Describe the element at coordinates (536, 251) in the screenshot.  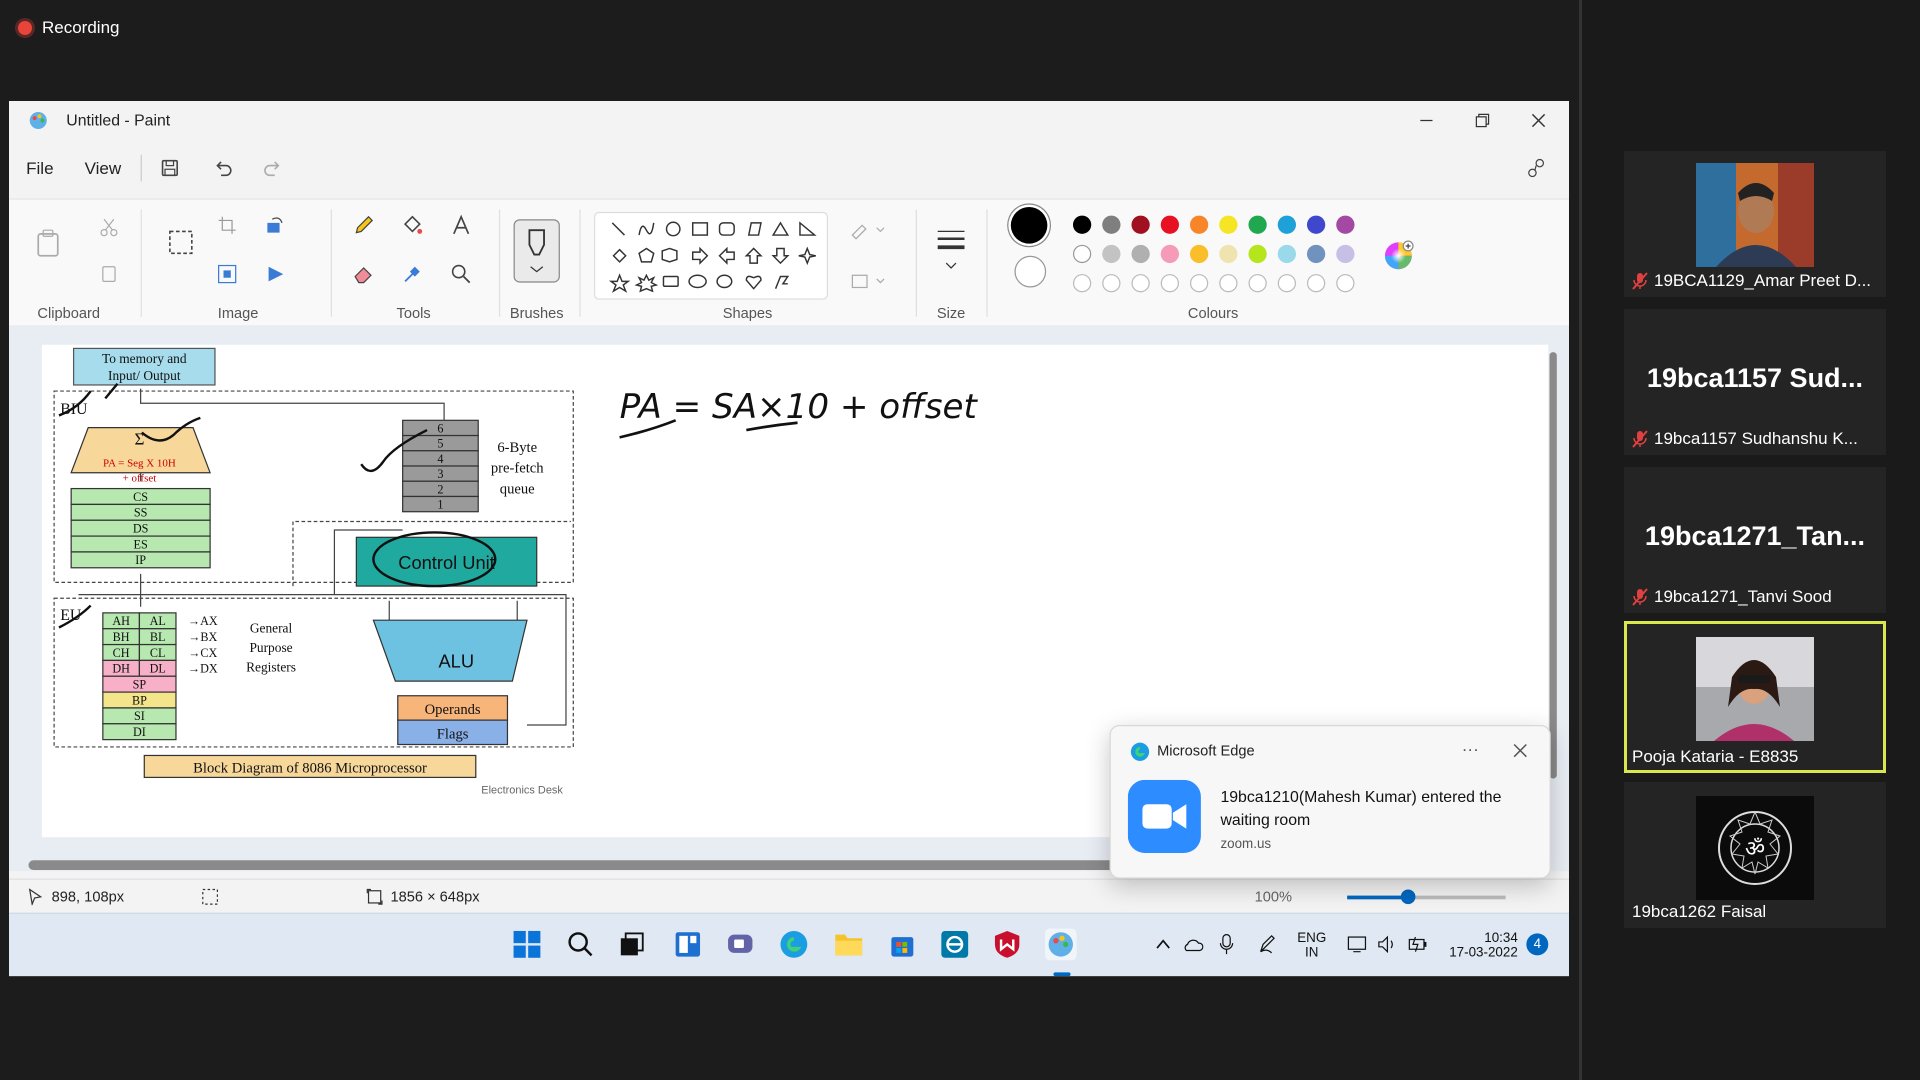
I see `brushes-button` at that location.